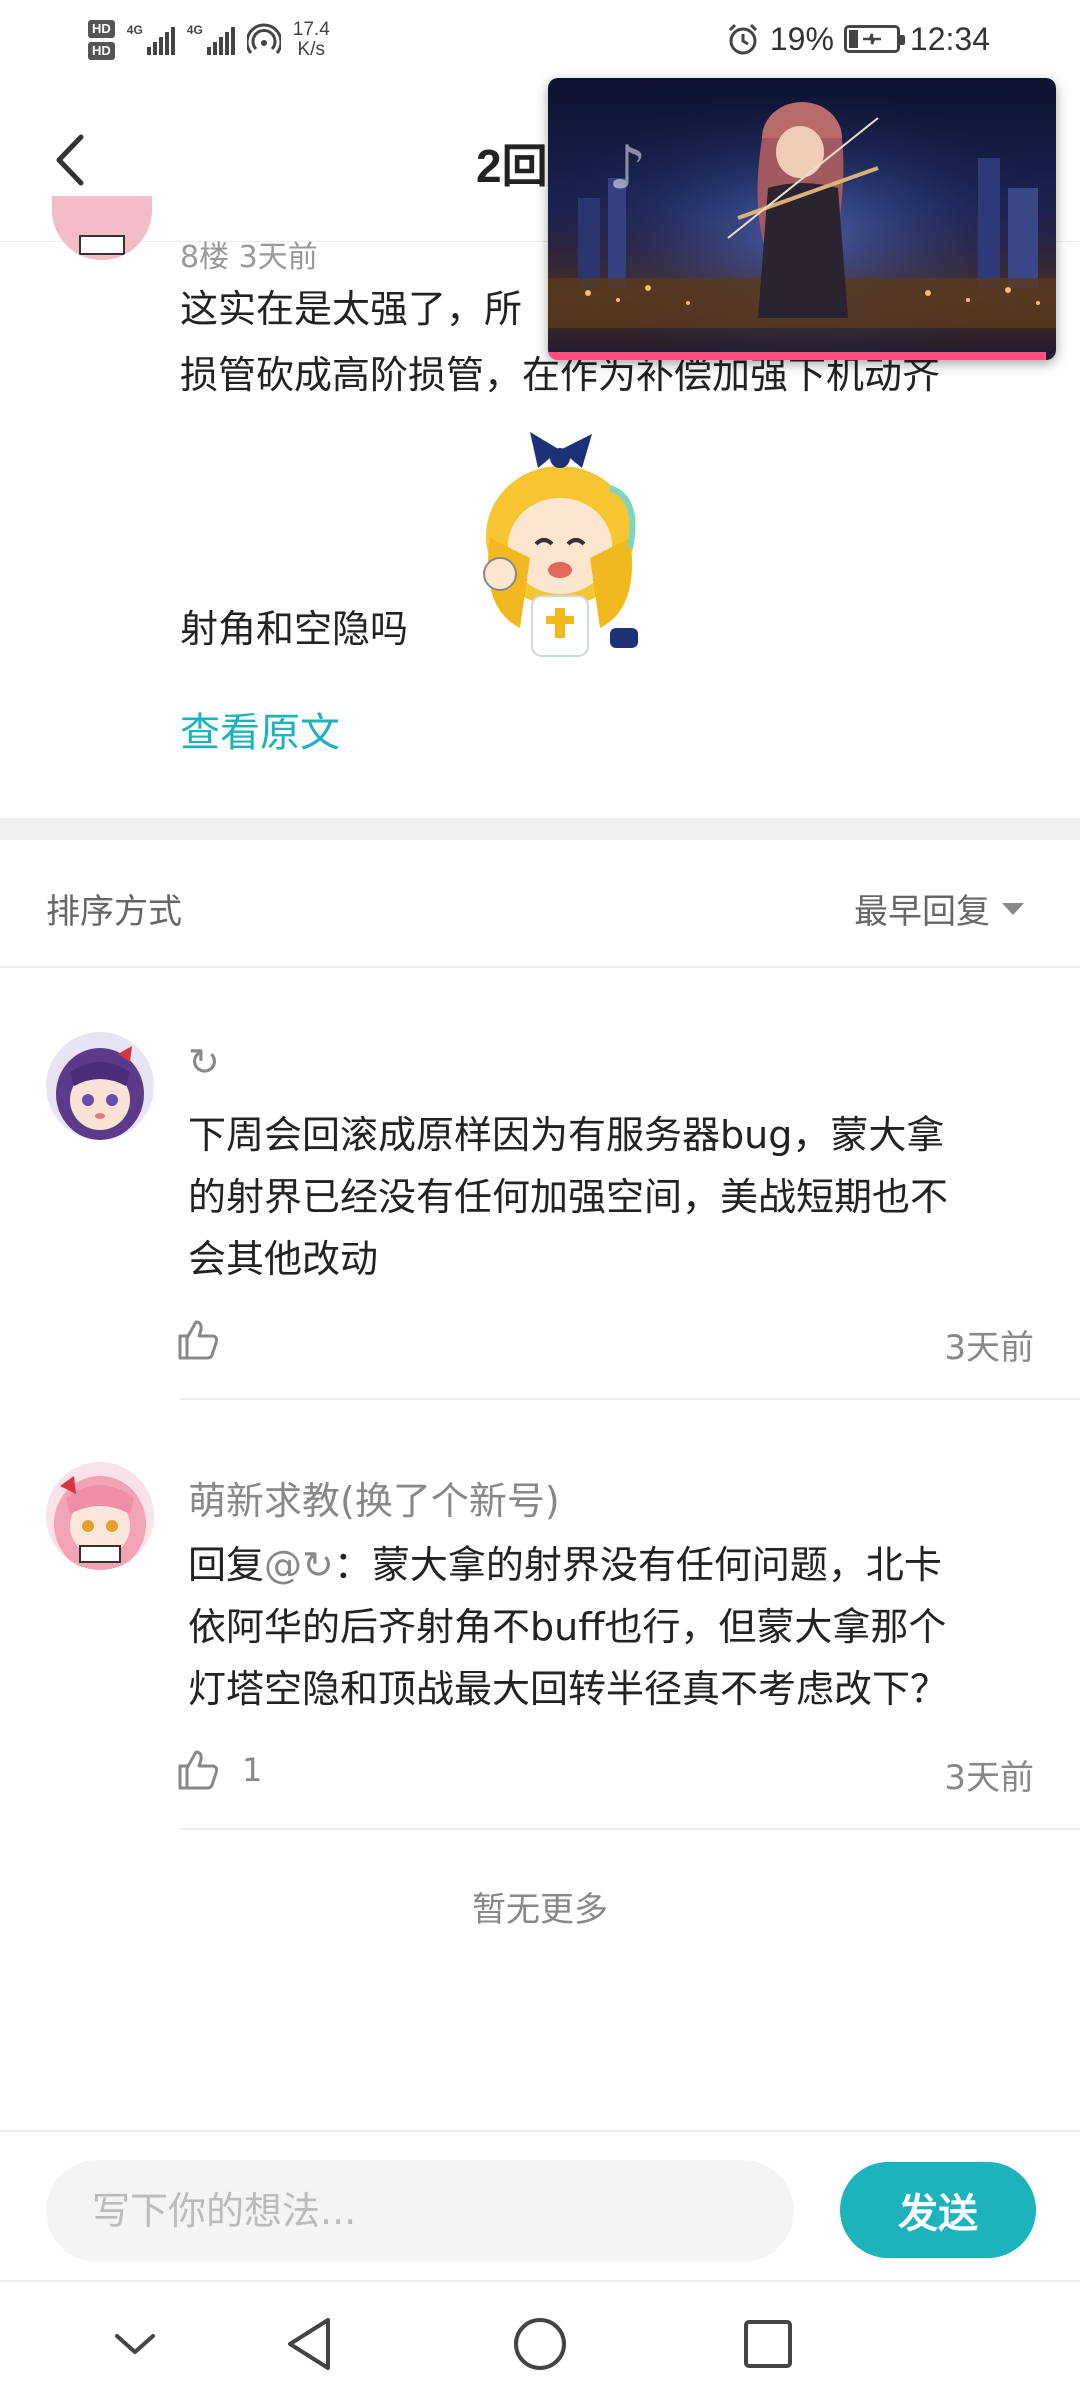 The height and width of the screenshot is (2400, 1080). Describe the element at coordinates (560, 544) in the screenshot. I see `sticker-image` at that location.